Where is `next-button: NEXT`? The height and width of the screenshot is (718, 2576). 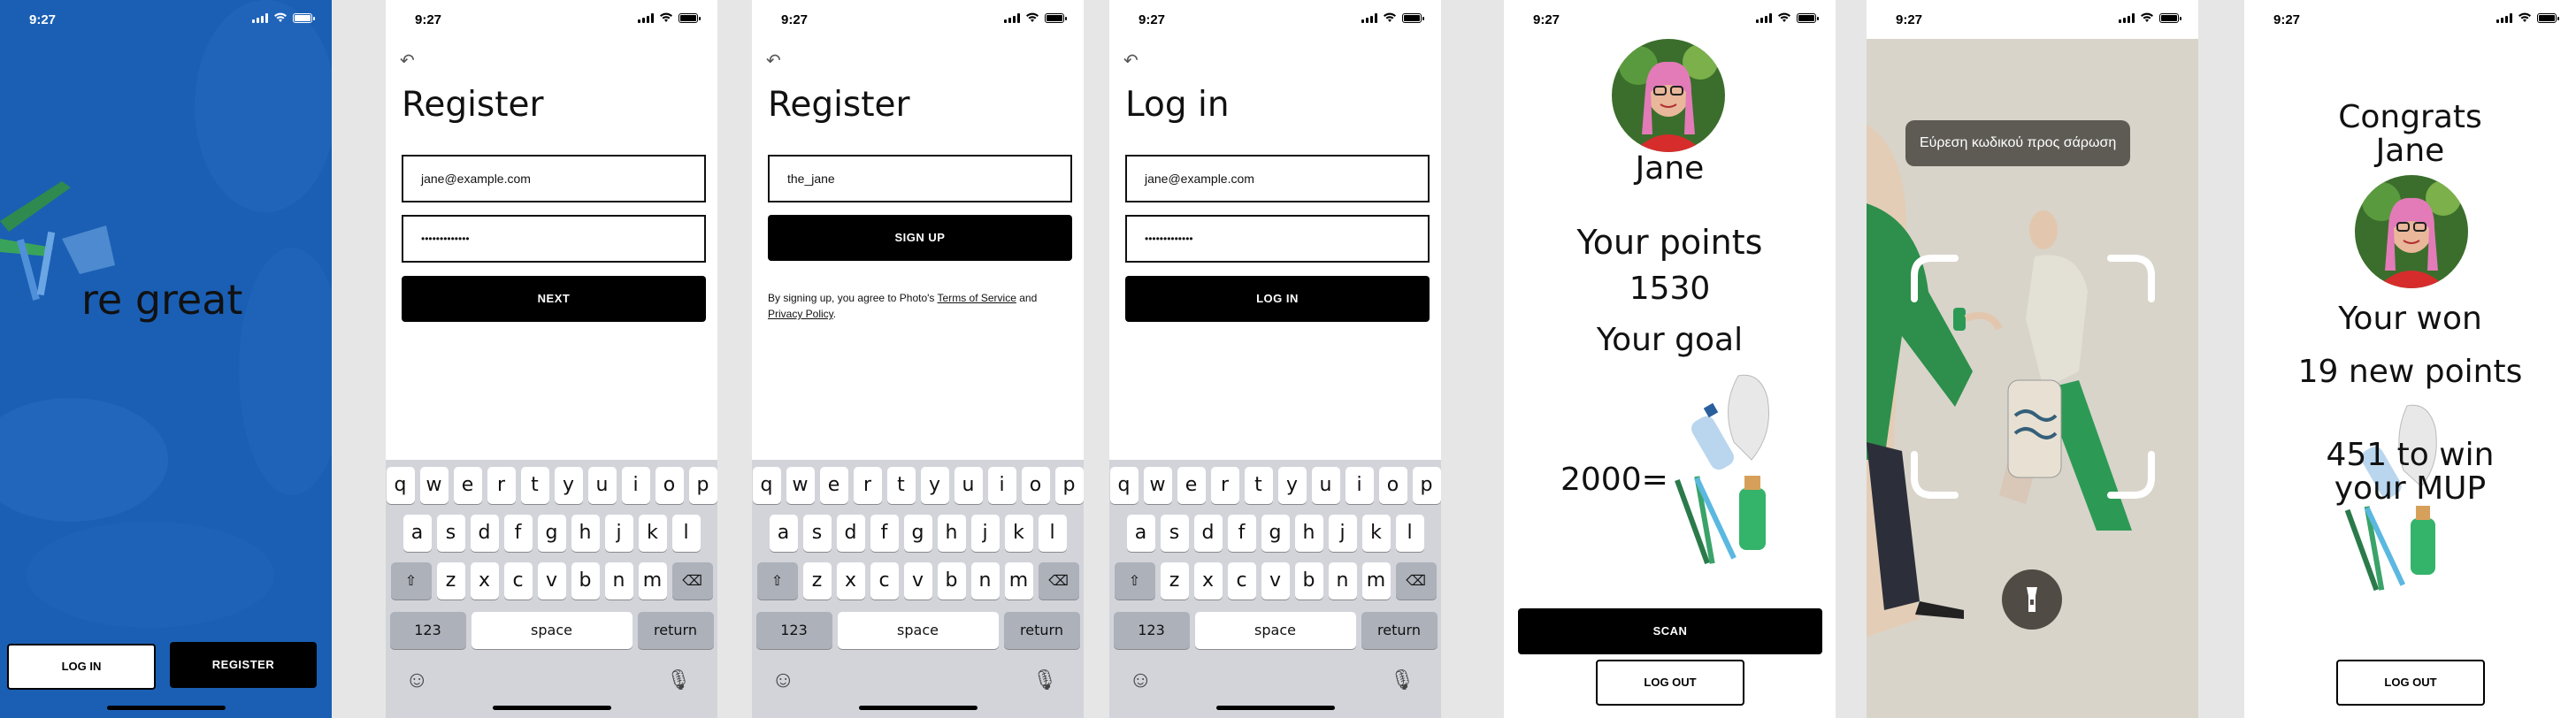 next-button: NEXT is located at coordinates (554, 299).